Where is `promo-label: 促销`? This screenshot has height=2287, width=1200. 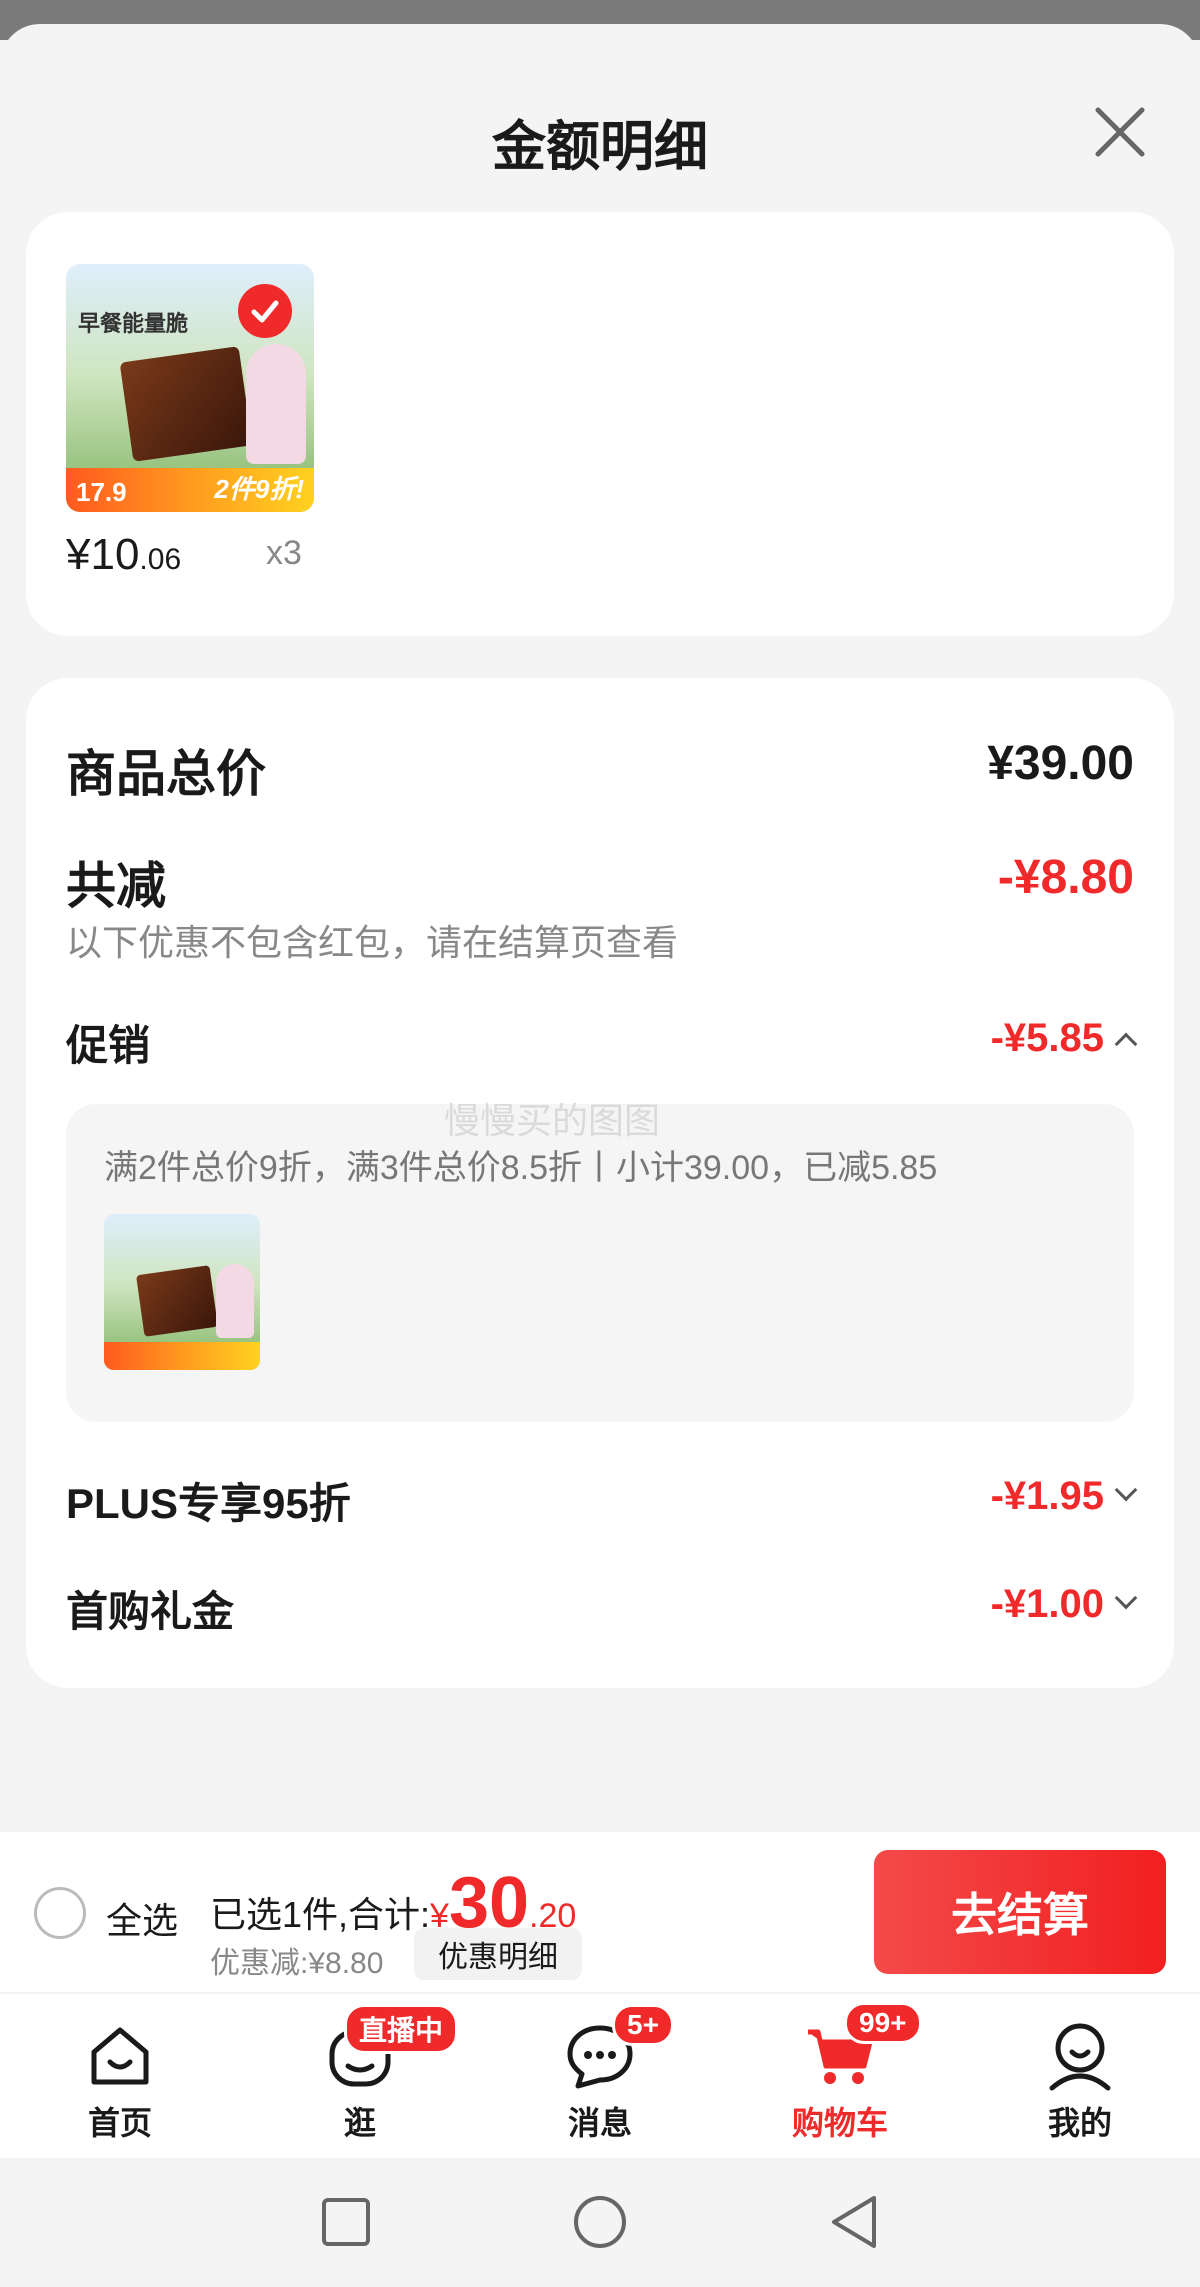
promo-label: 促销 is located at coordinates (108, 1045).